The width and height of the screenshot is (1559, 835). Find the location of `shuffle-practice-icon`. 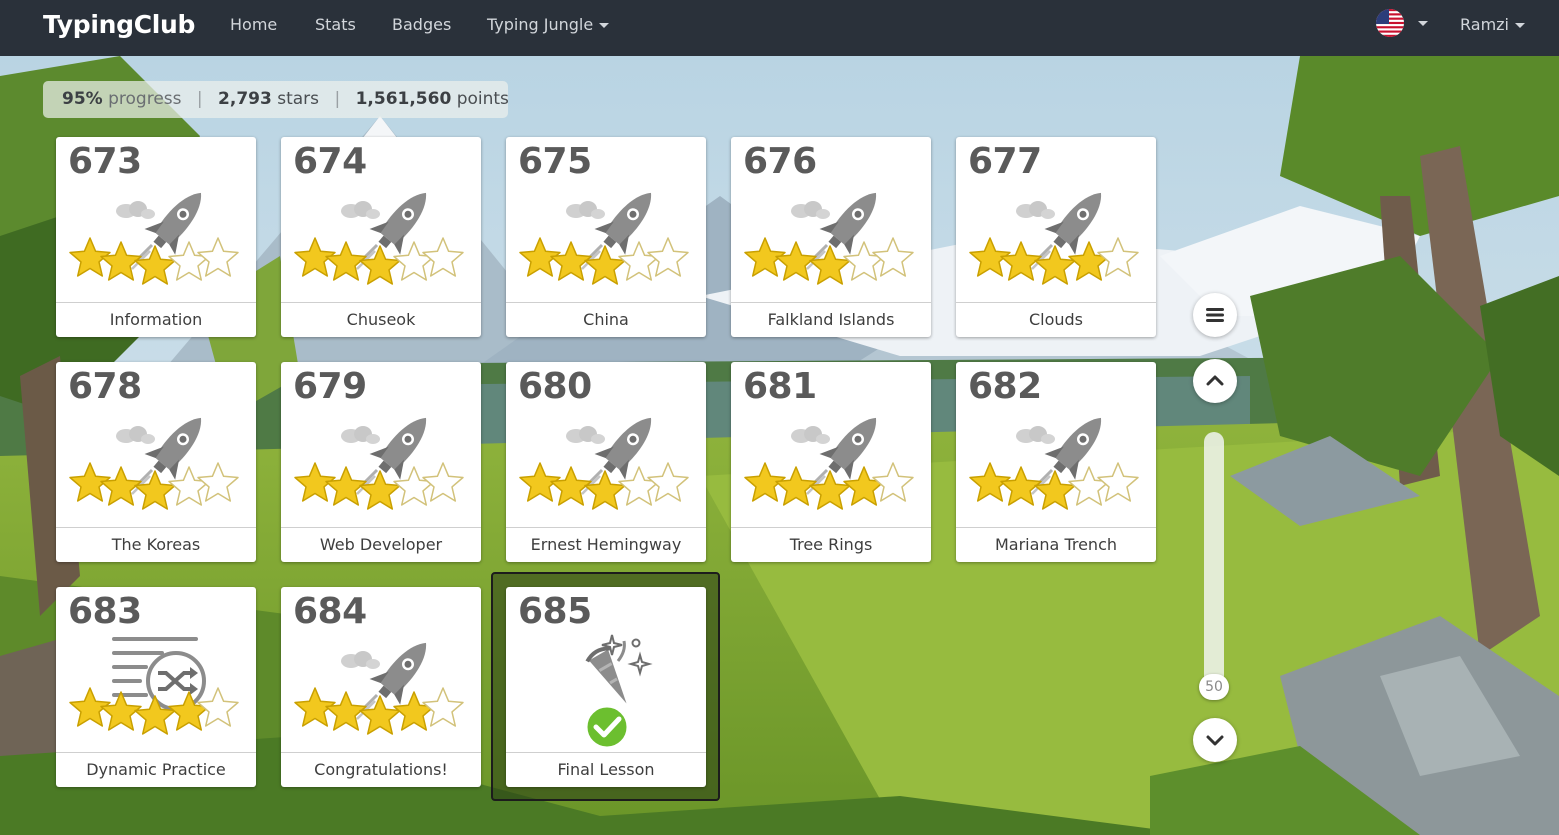

shuffle-practice-icon is located at coordinates (154, 686).